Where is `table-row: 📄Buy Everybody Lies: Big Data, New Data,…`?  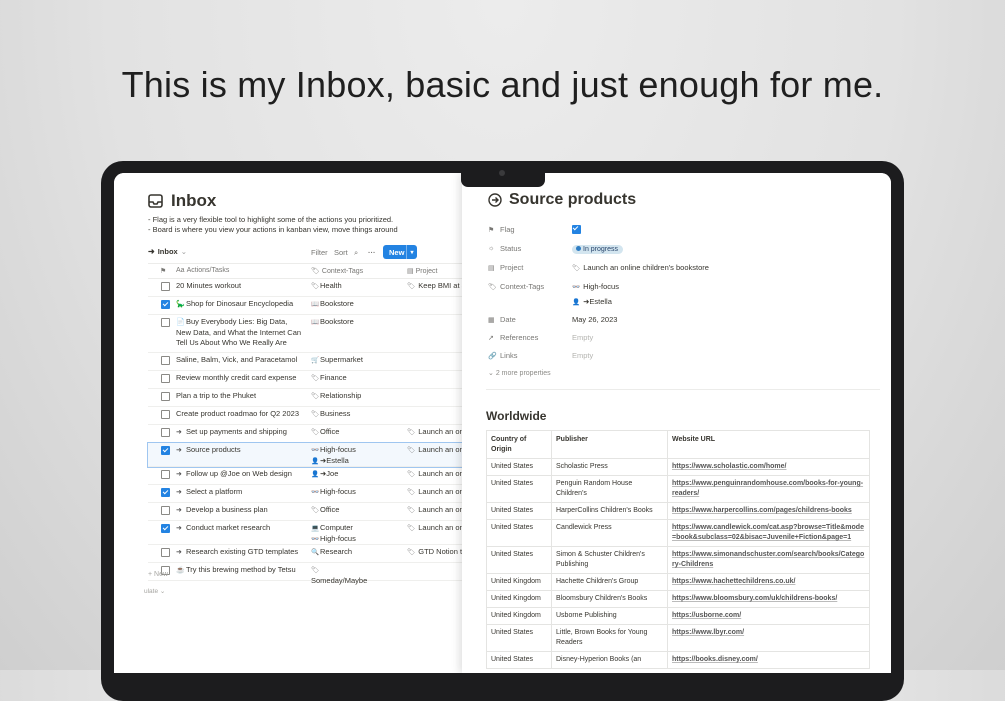
table-row: 📄Buy Everybody Lies: Big Data, New Data,… is located at coordinates (305, 334).